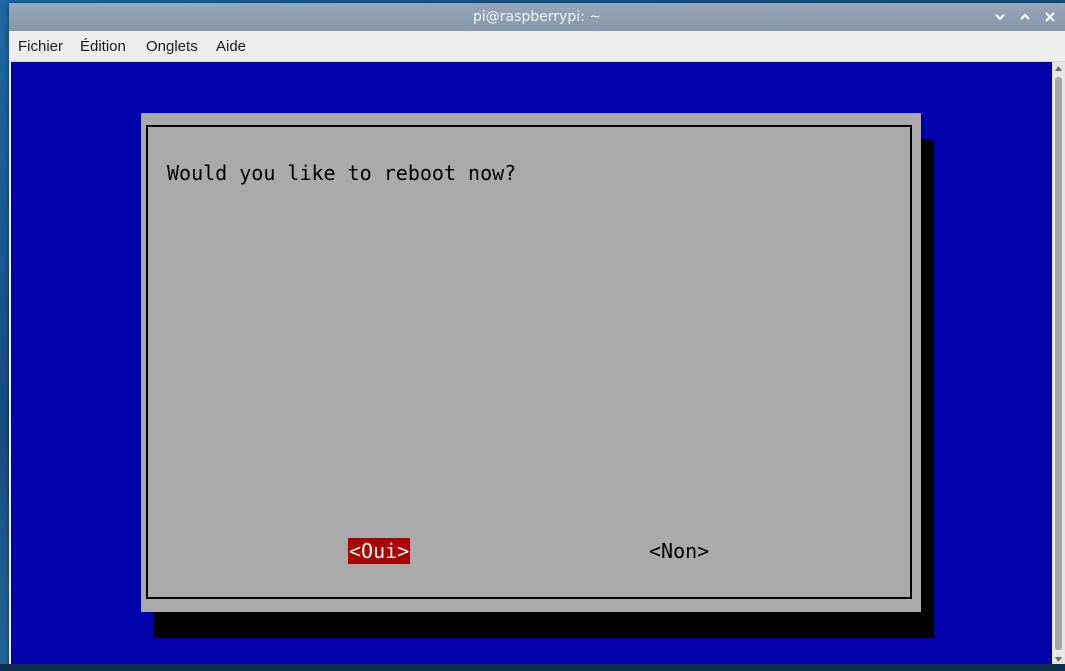 The width and height of the screenshot is (1065, 671). What do you see at coordinates (532, 667) in the screenshot?
I see `desktop-bottom-edge` at bounding box center [532, 667].